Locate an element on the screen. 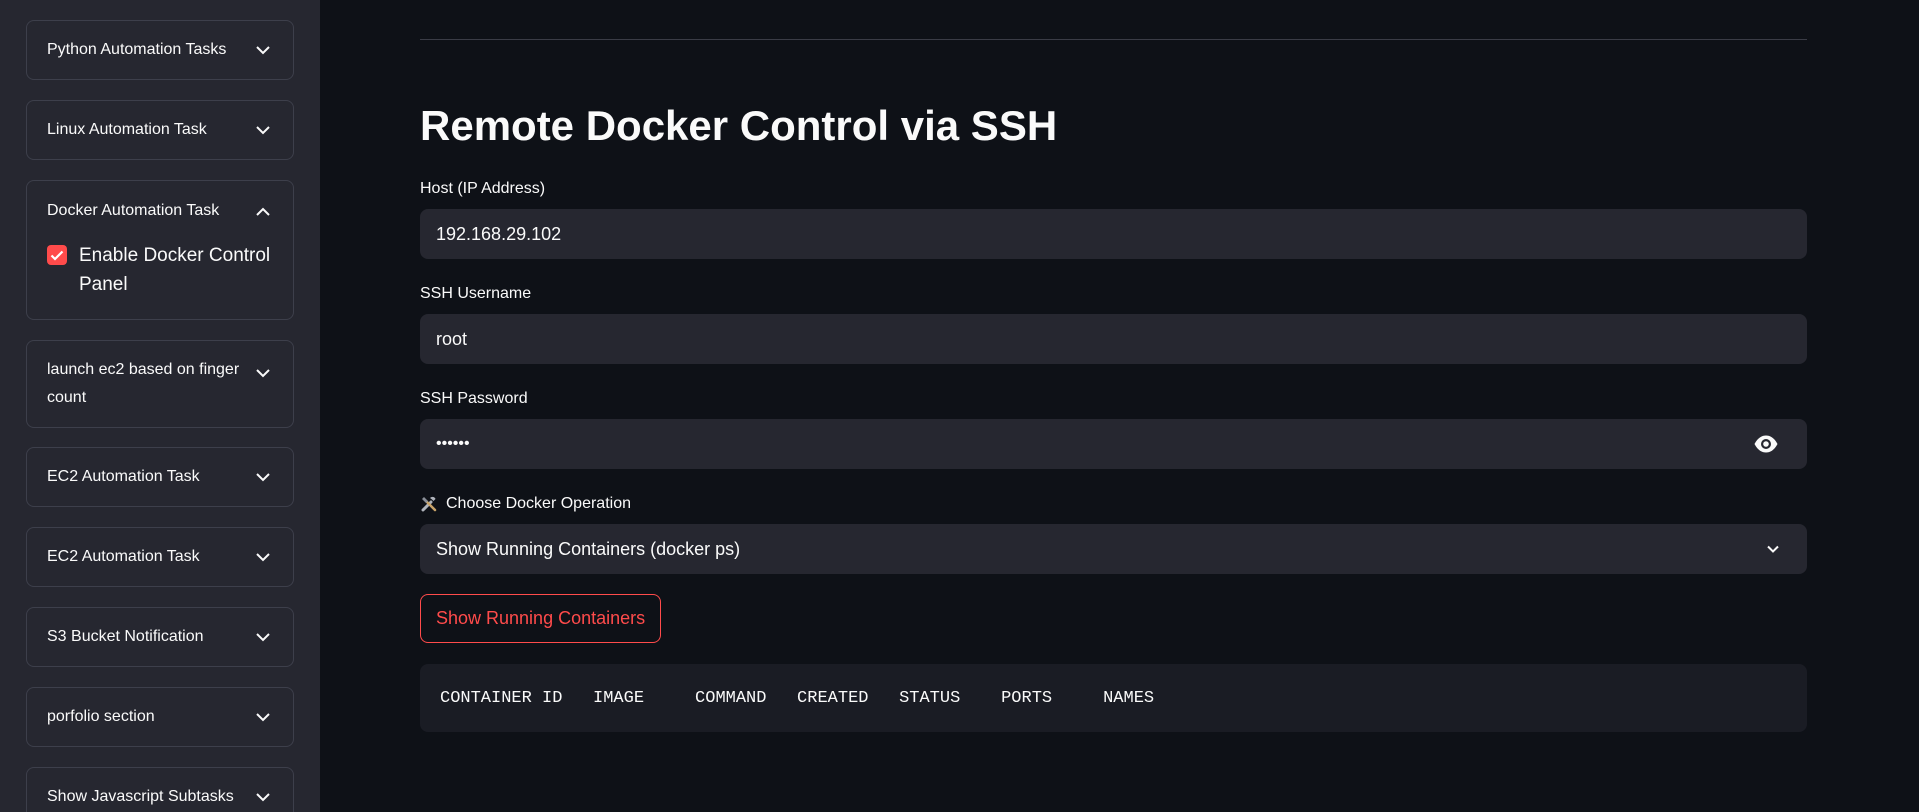 Image resolution: width=1919 pixels, height=812 pixels. checkbox-label: Enable Docker Control Panel is located at coordinates (175, 270).